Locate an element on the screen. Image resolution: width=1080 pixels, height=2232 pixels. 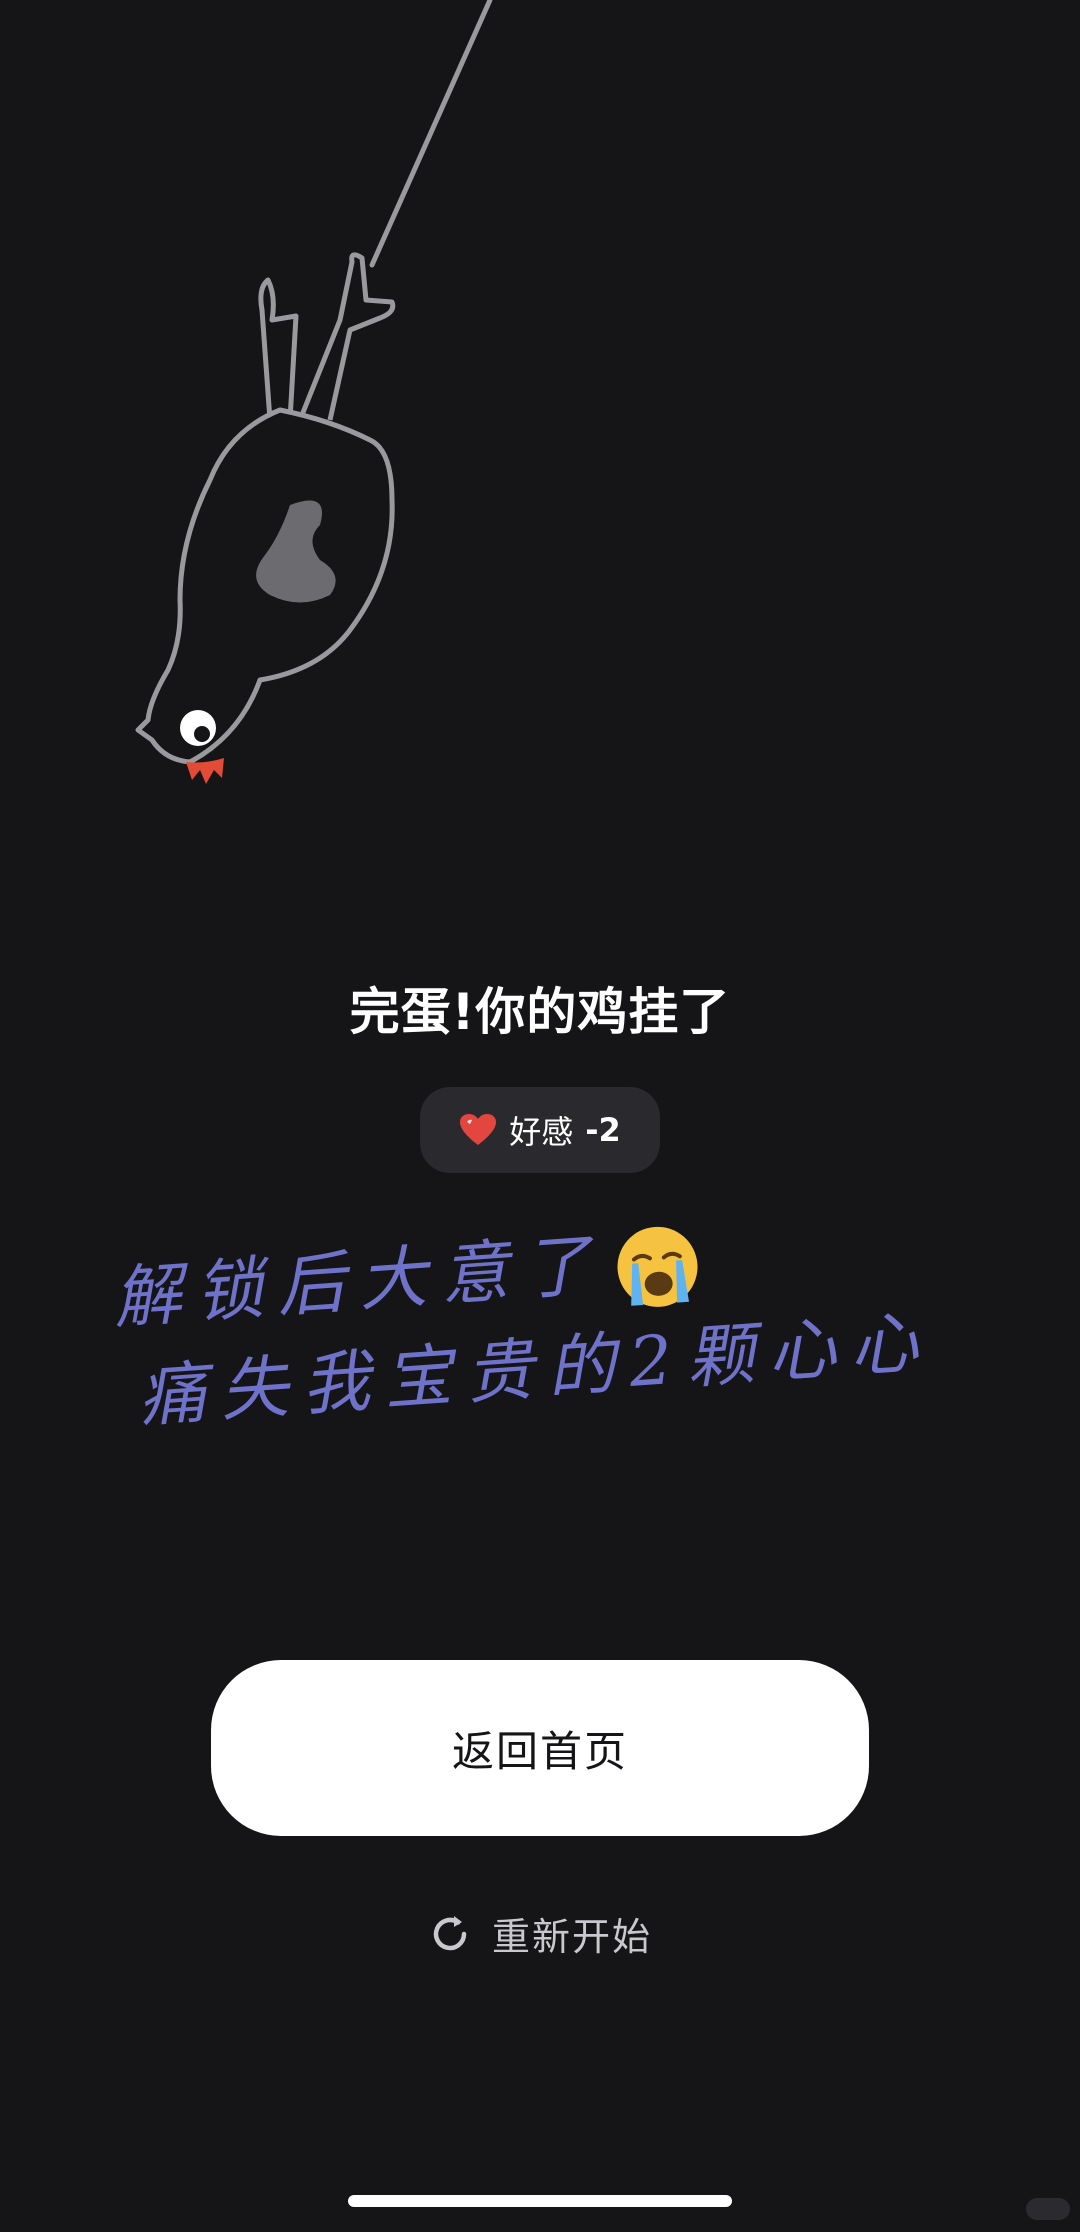
chicken-left-leg is located at coordinates (278, 349).